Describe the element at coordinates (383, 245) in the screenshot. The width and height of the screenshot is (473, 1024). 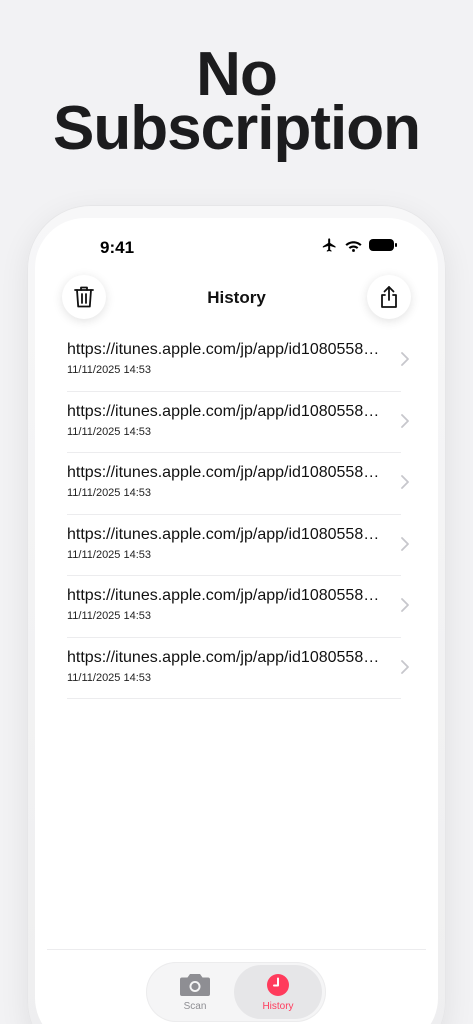
I see `battery-icon` at that location.